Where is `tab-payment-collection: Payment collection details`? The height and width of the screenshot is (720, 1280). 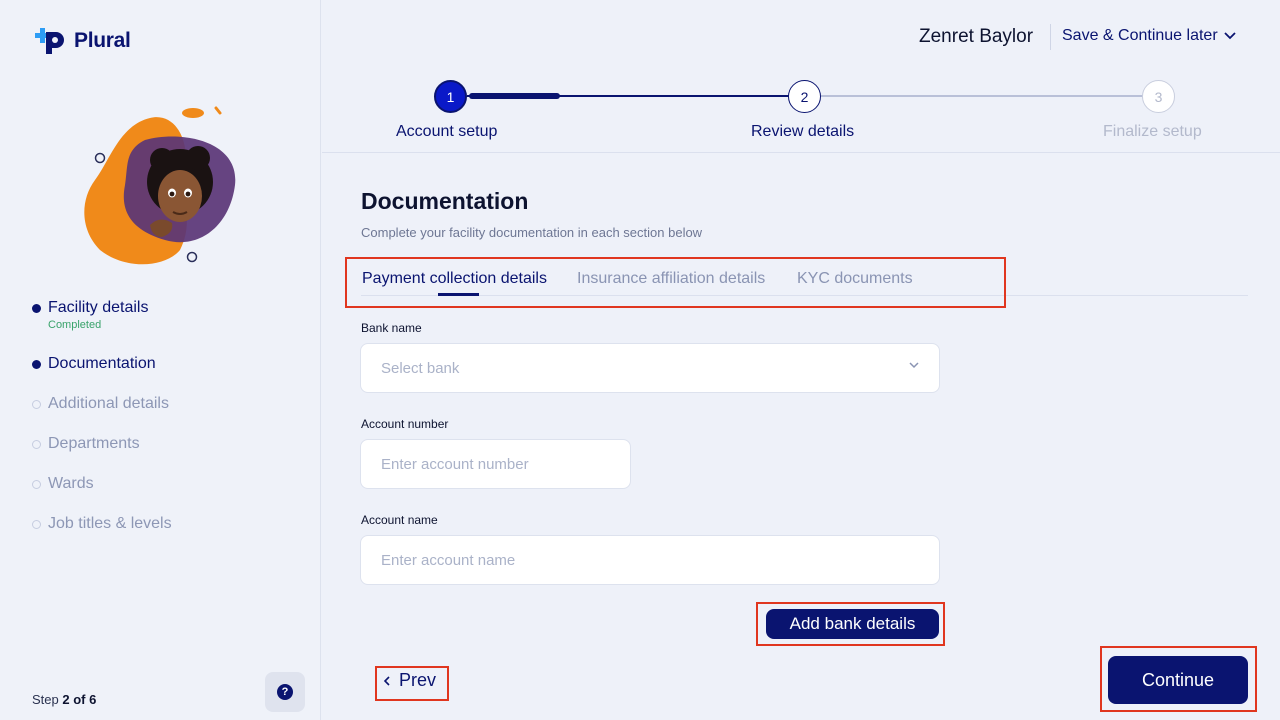
tab-payment-collection: Payment collection details is located at coordinates (454, 279).